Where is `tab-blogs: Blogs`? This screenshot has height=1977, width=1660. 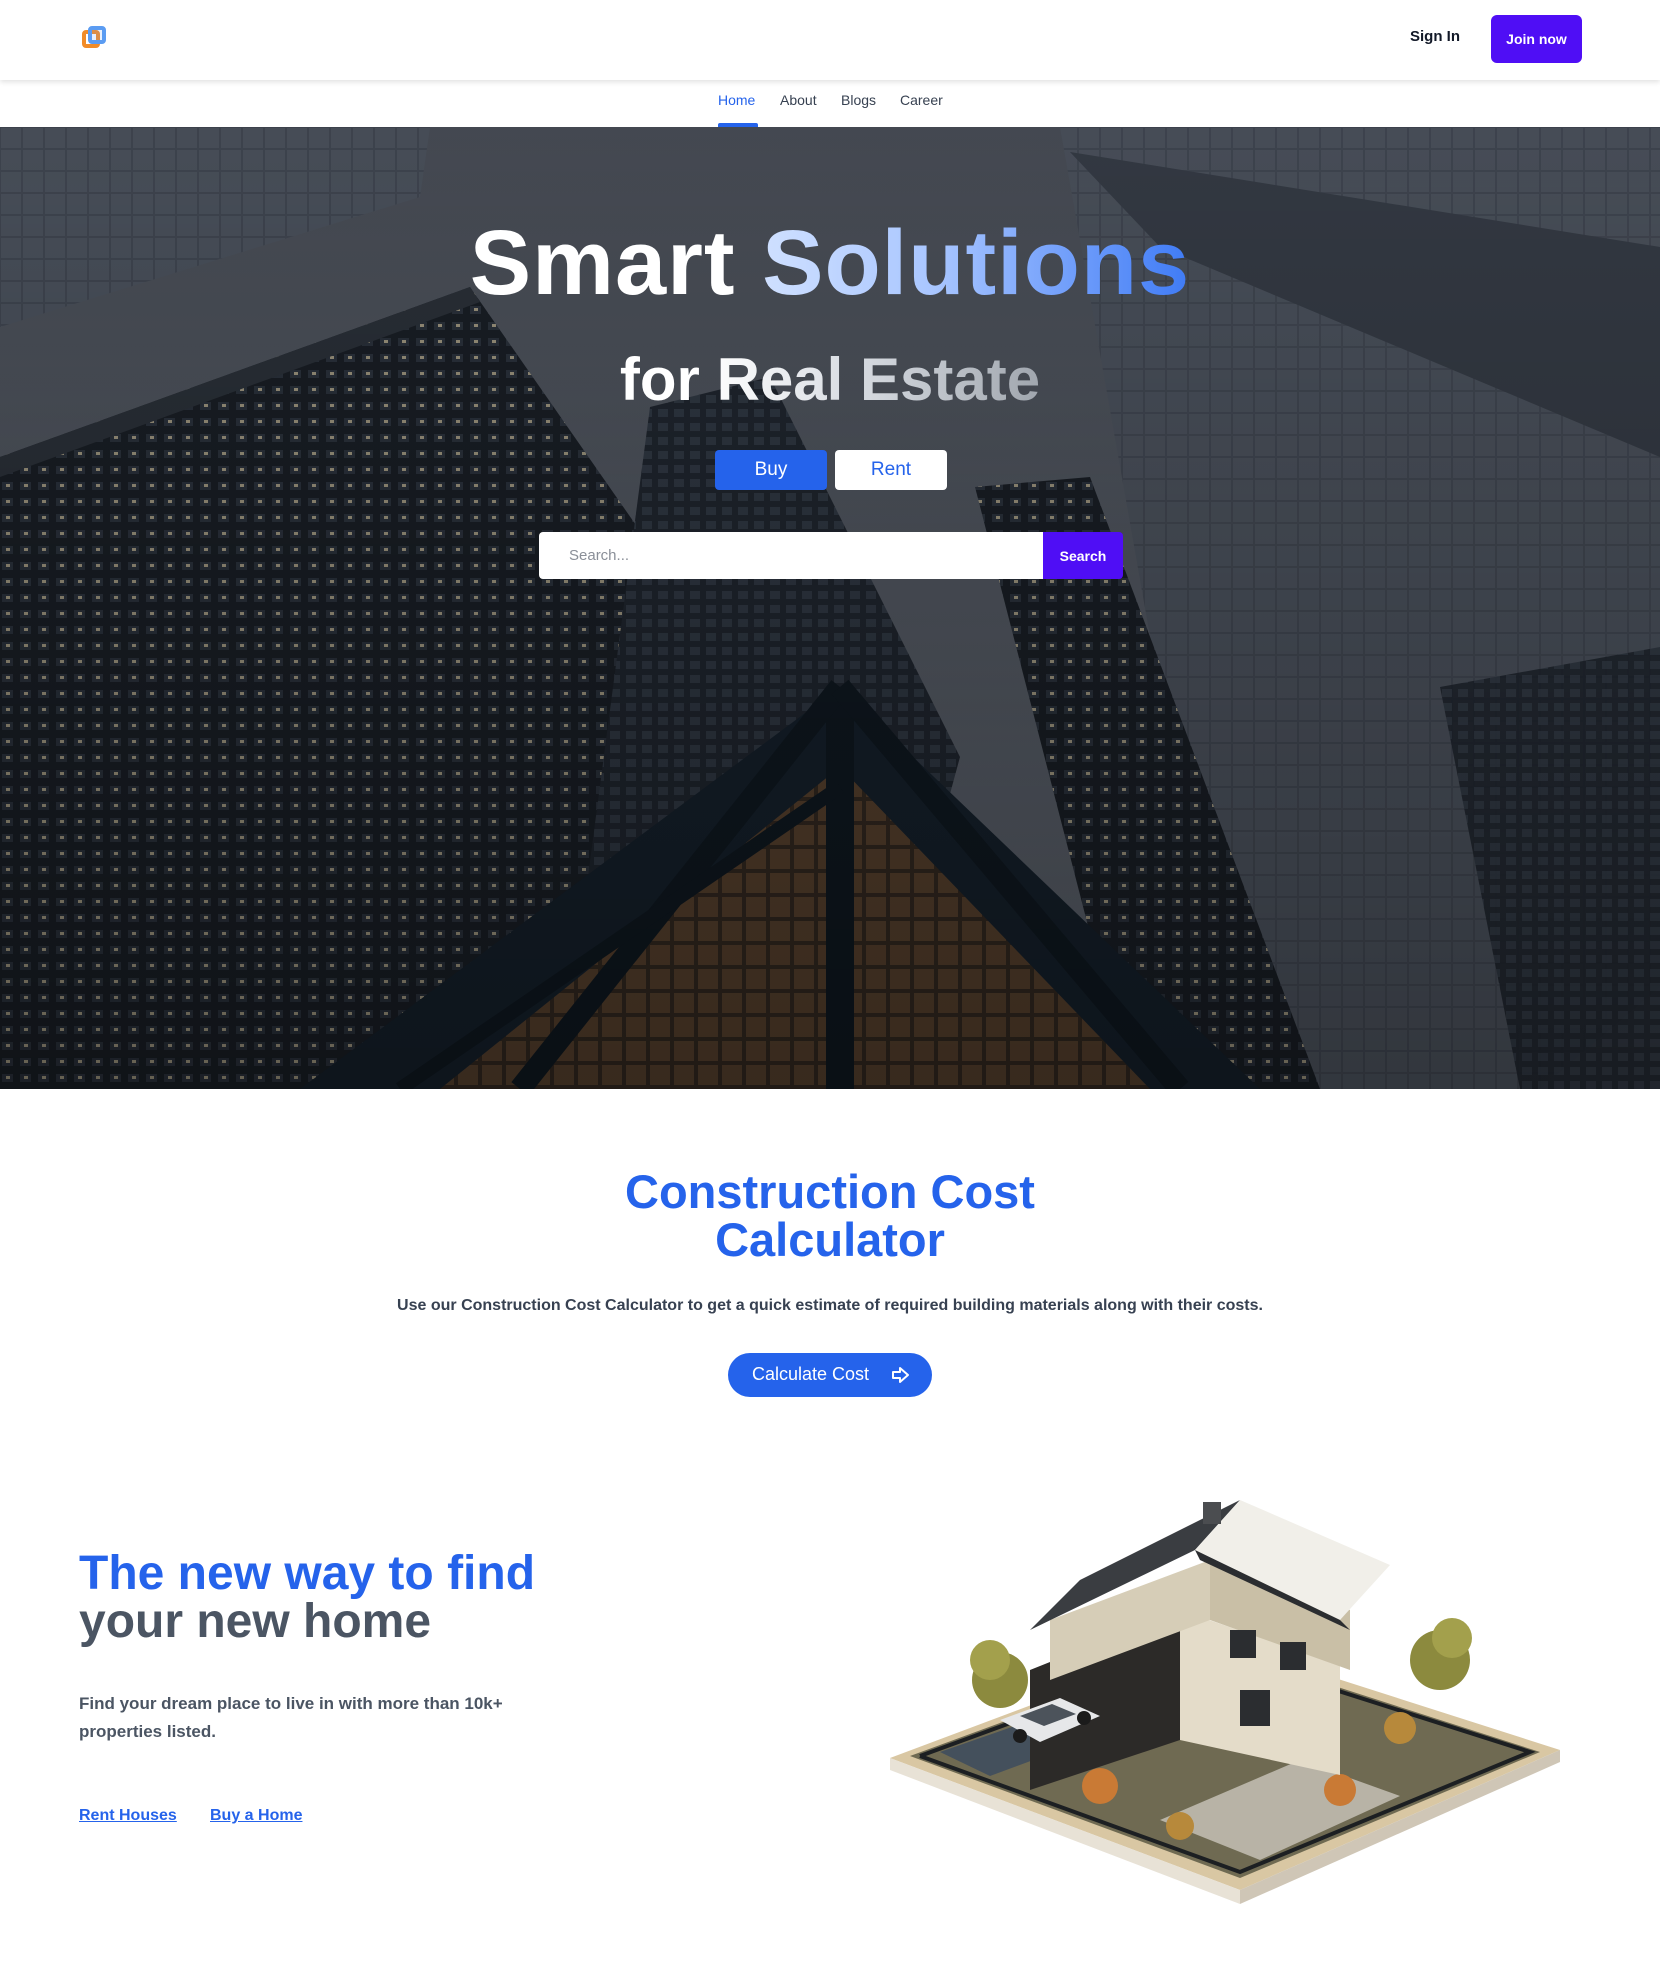
tab-blogs: Blogs is located at coordinates (858, 100).